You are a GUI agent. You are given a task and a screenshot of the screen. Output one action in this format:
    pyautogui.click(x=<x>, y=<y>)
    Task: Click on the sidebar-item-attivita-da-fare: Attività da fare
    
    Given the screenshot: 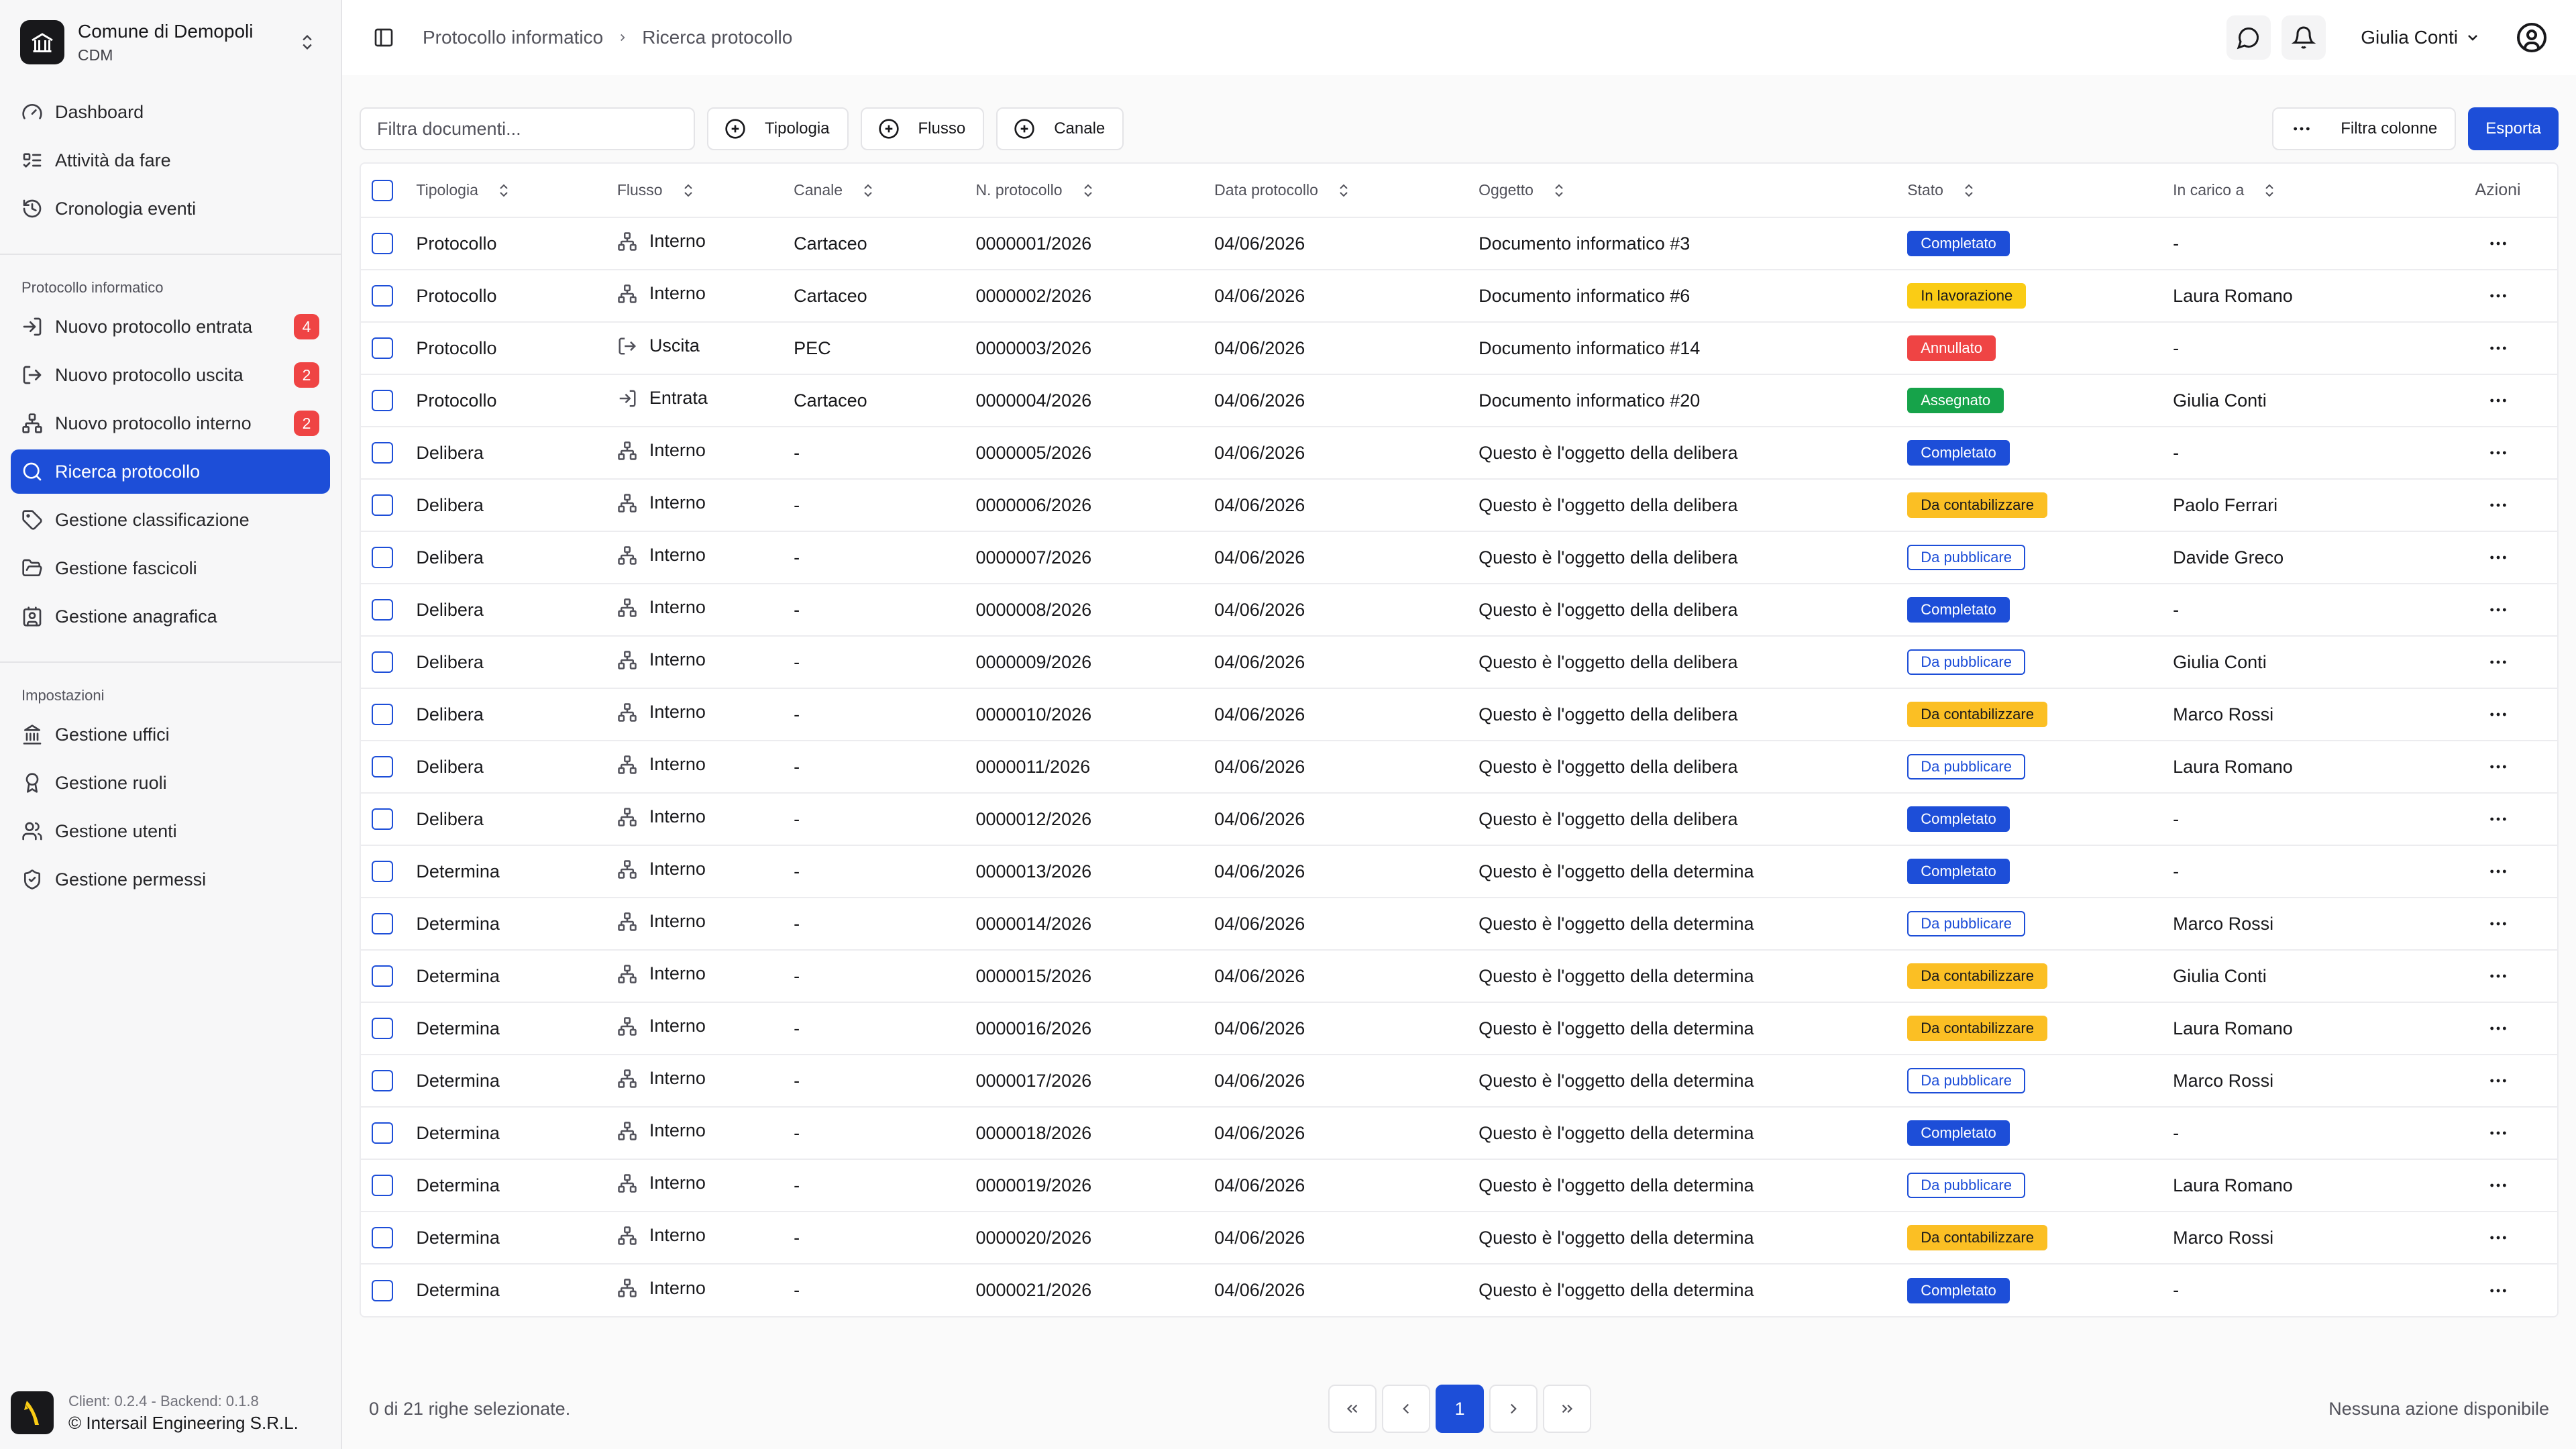 What is the action you would take?
    pyautogui.click(x=170, y=160)
    